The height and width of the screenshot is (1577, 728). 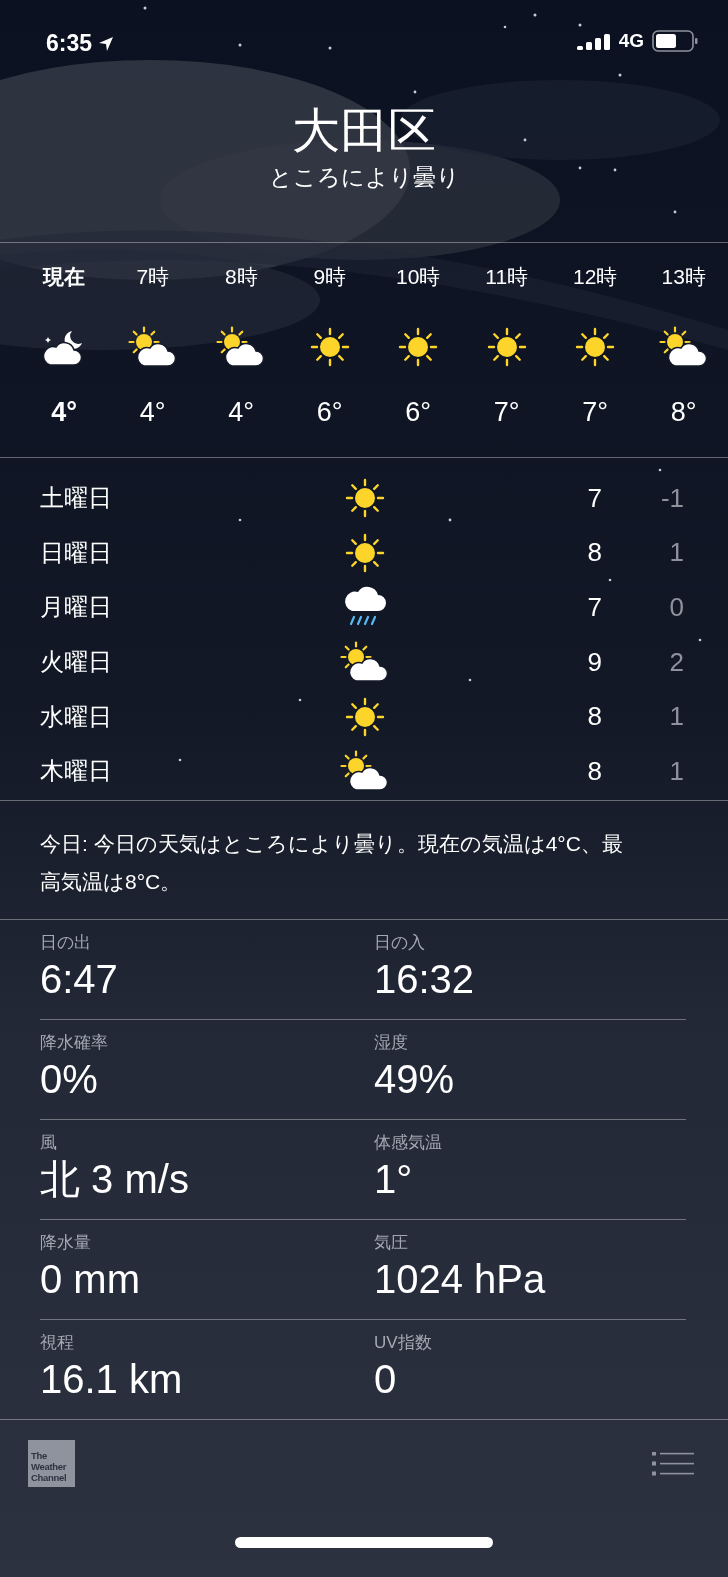 I want to click on detail-value: 16:32, so click(x=425, y=979).